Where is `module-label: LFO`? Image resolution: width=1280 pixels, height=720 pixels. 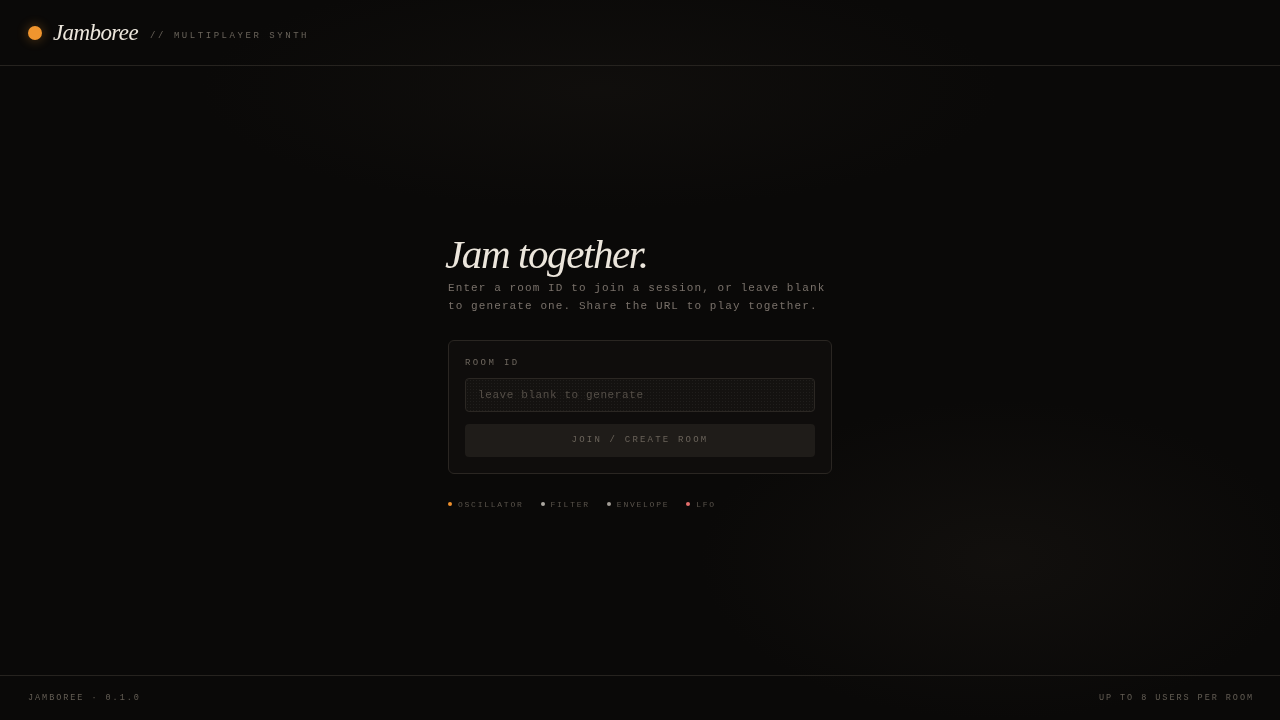 module-label: LFO is located at coordinates (706, 504).